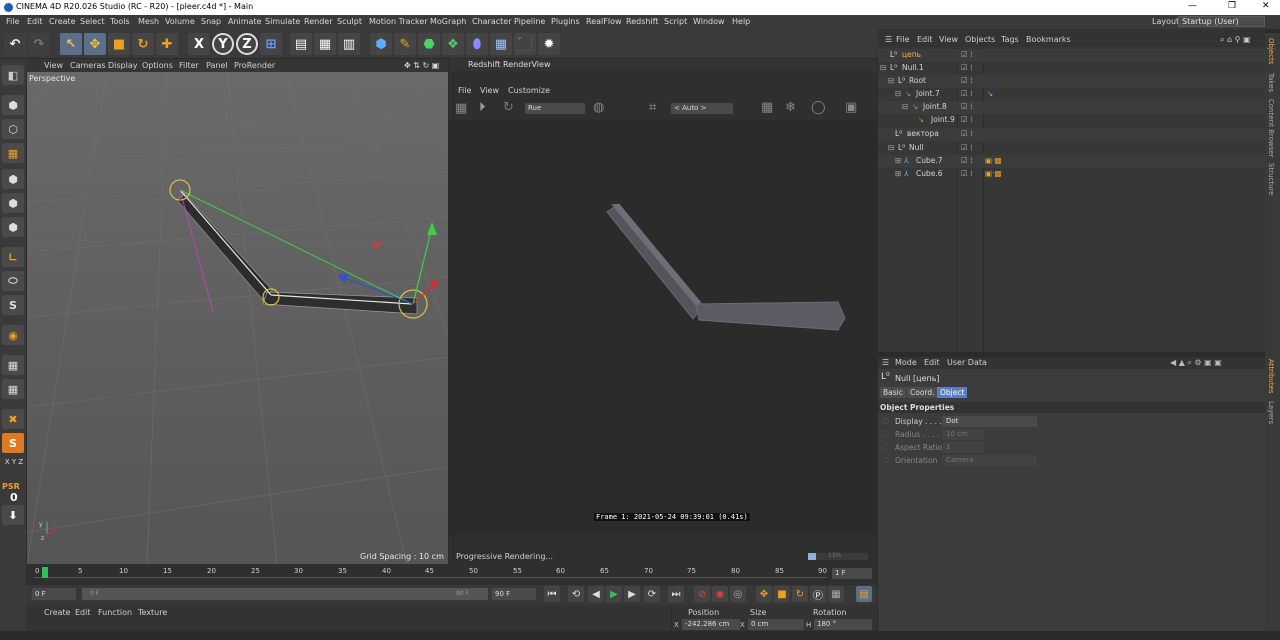 Image resolution: width=1280 pixels, height=640 pixels. What do you see at coordinates (818, 594) in the screenshot?
I see `key-param-icon: Ⓟ` at bounding box center [818, 594].